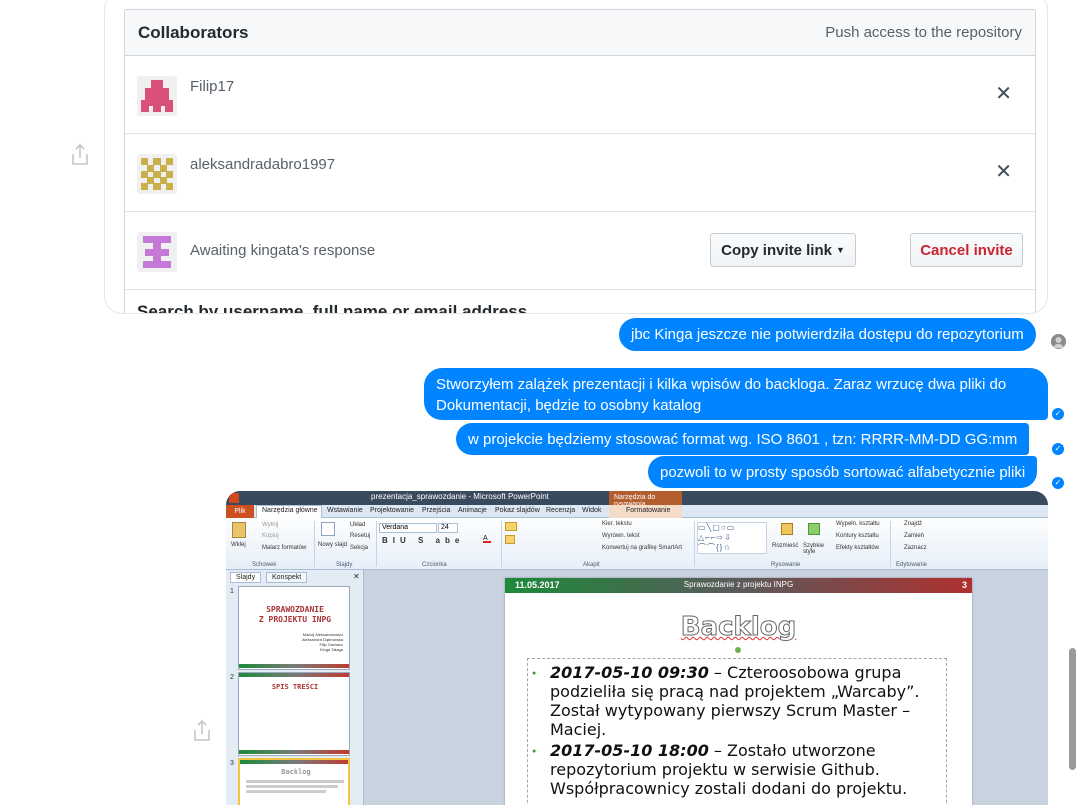  What do you see at coordinates (580, 173) in the screenshot?
I see `collaborator-row: aleksandradabro1997 ✕` at bounding box center [580, 173].